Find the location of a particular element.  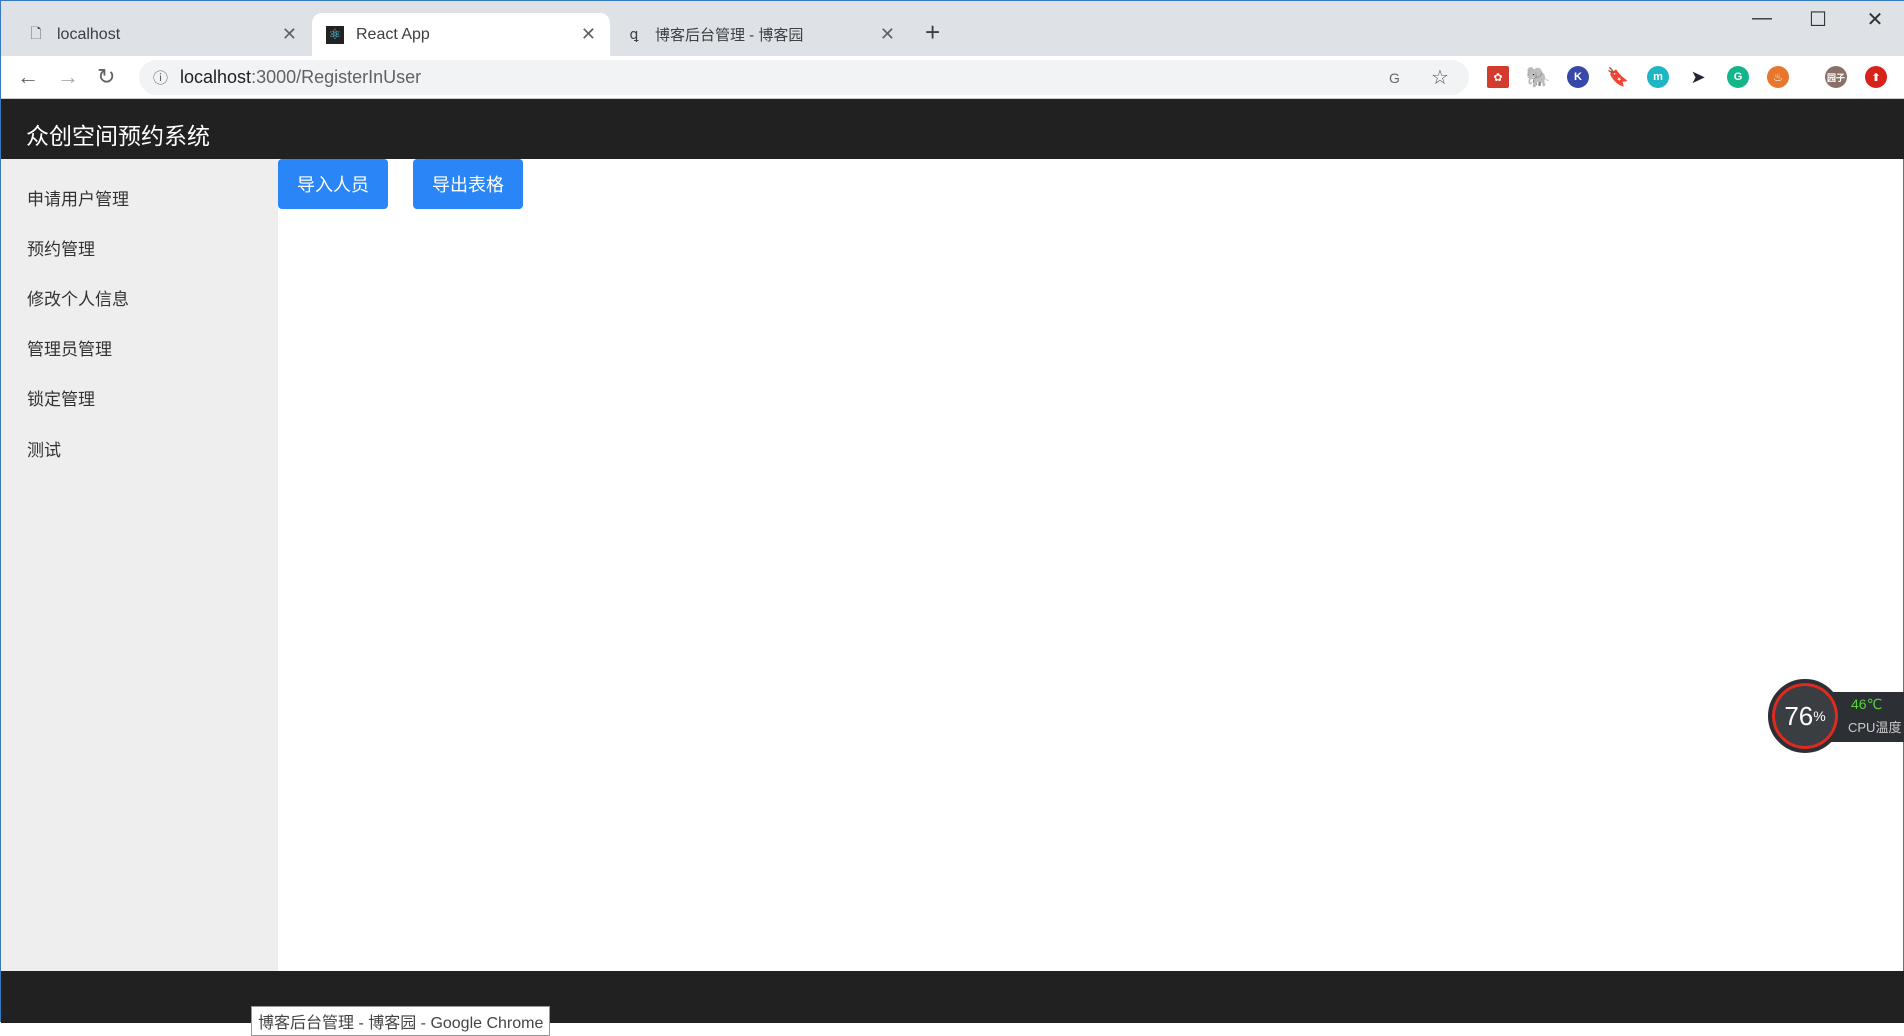

upload-icon: ⬆ is located at coordinates (1876, 77).